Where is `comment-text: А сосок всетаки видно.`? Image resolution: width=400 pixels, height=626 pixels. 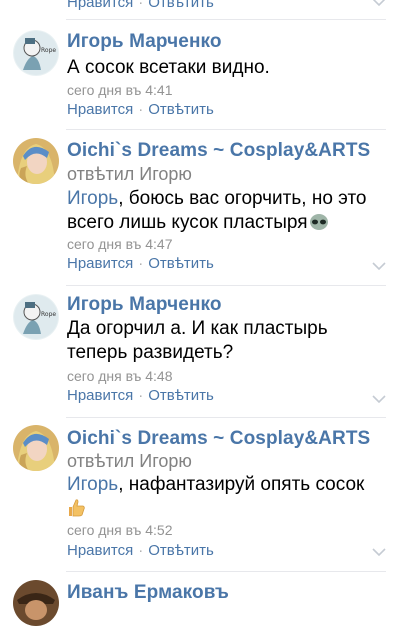 comment-text: А сосок всетаки видно. is located at coordinates (223, 68).